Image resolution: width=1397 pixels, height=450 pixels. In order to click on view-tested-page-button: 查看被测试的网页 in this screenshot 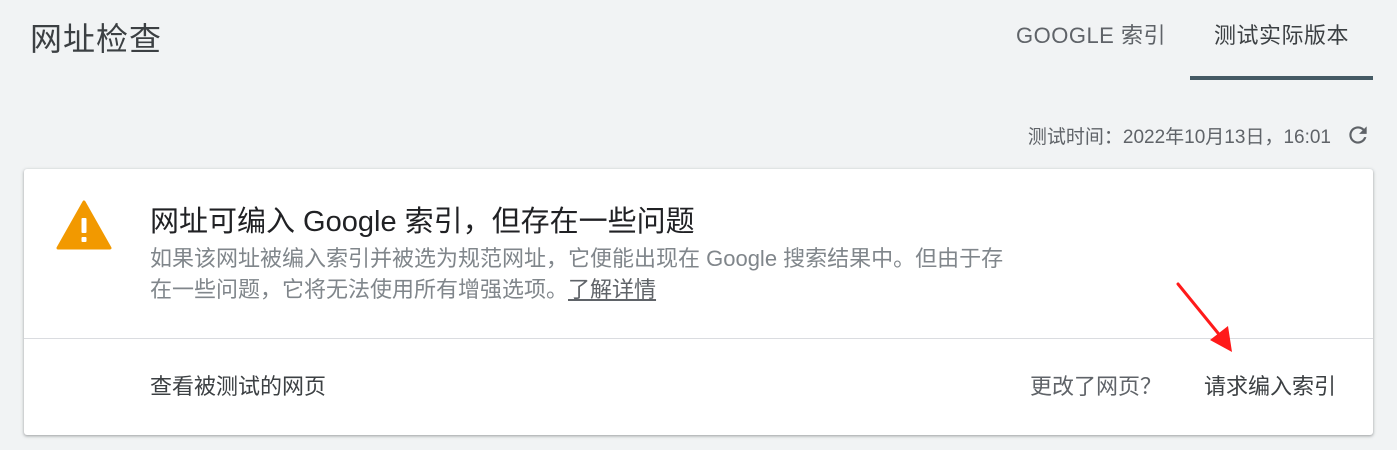, I will do `click(238, 385)`.